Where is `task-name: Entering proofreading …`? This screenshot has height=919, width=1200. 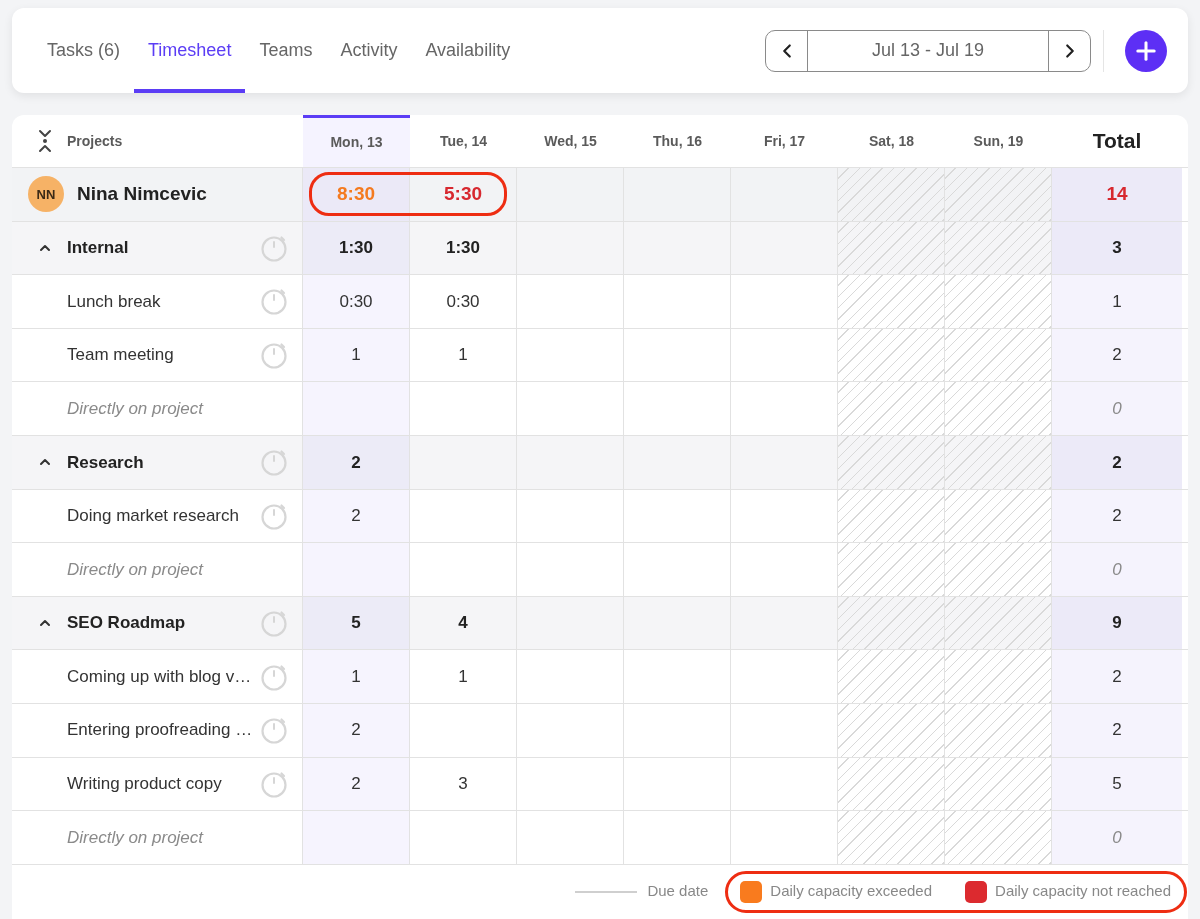
task-name: Entering proofreading … is located at coordinates (160, 730).